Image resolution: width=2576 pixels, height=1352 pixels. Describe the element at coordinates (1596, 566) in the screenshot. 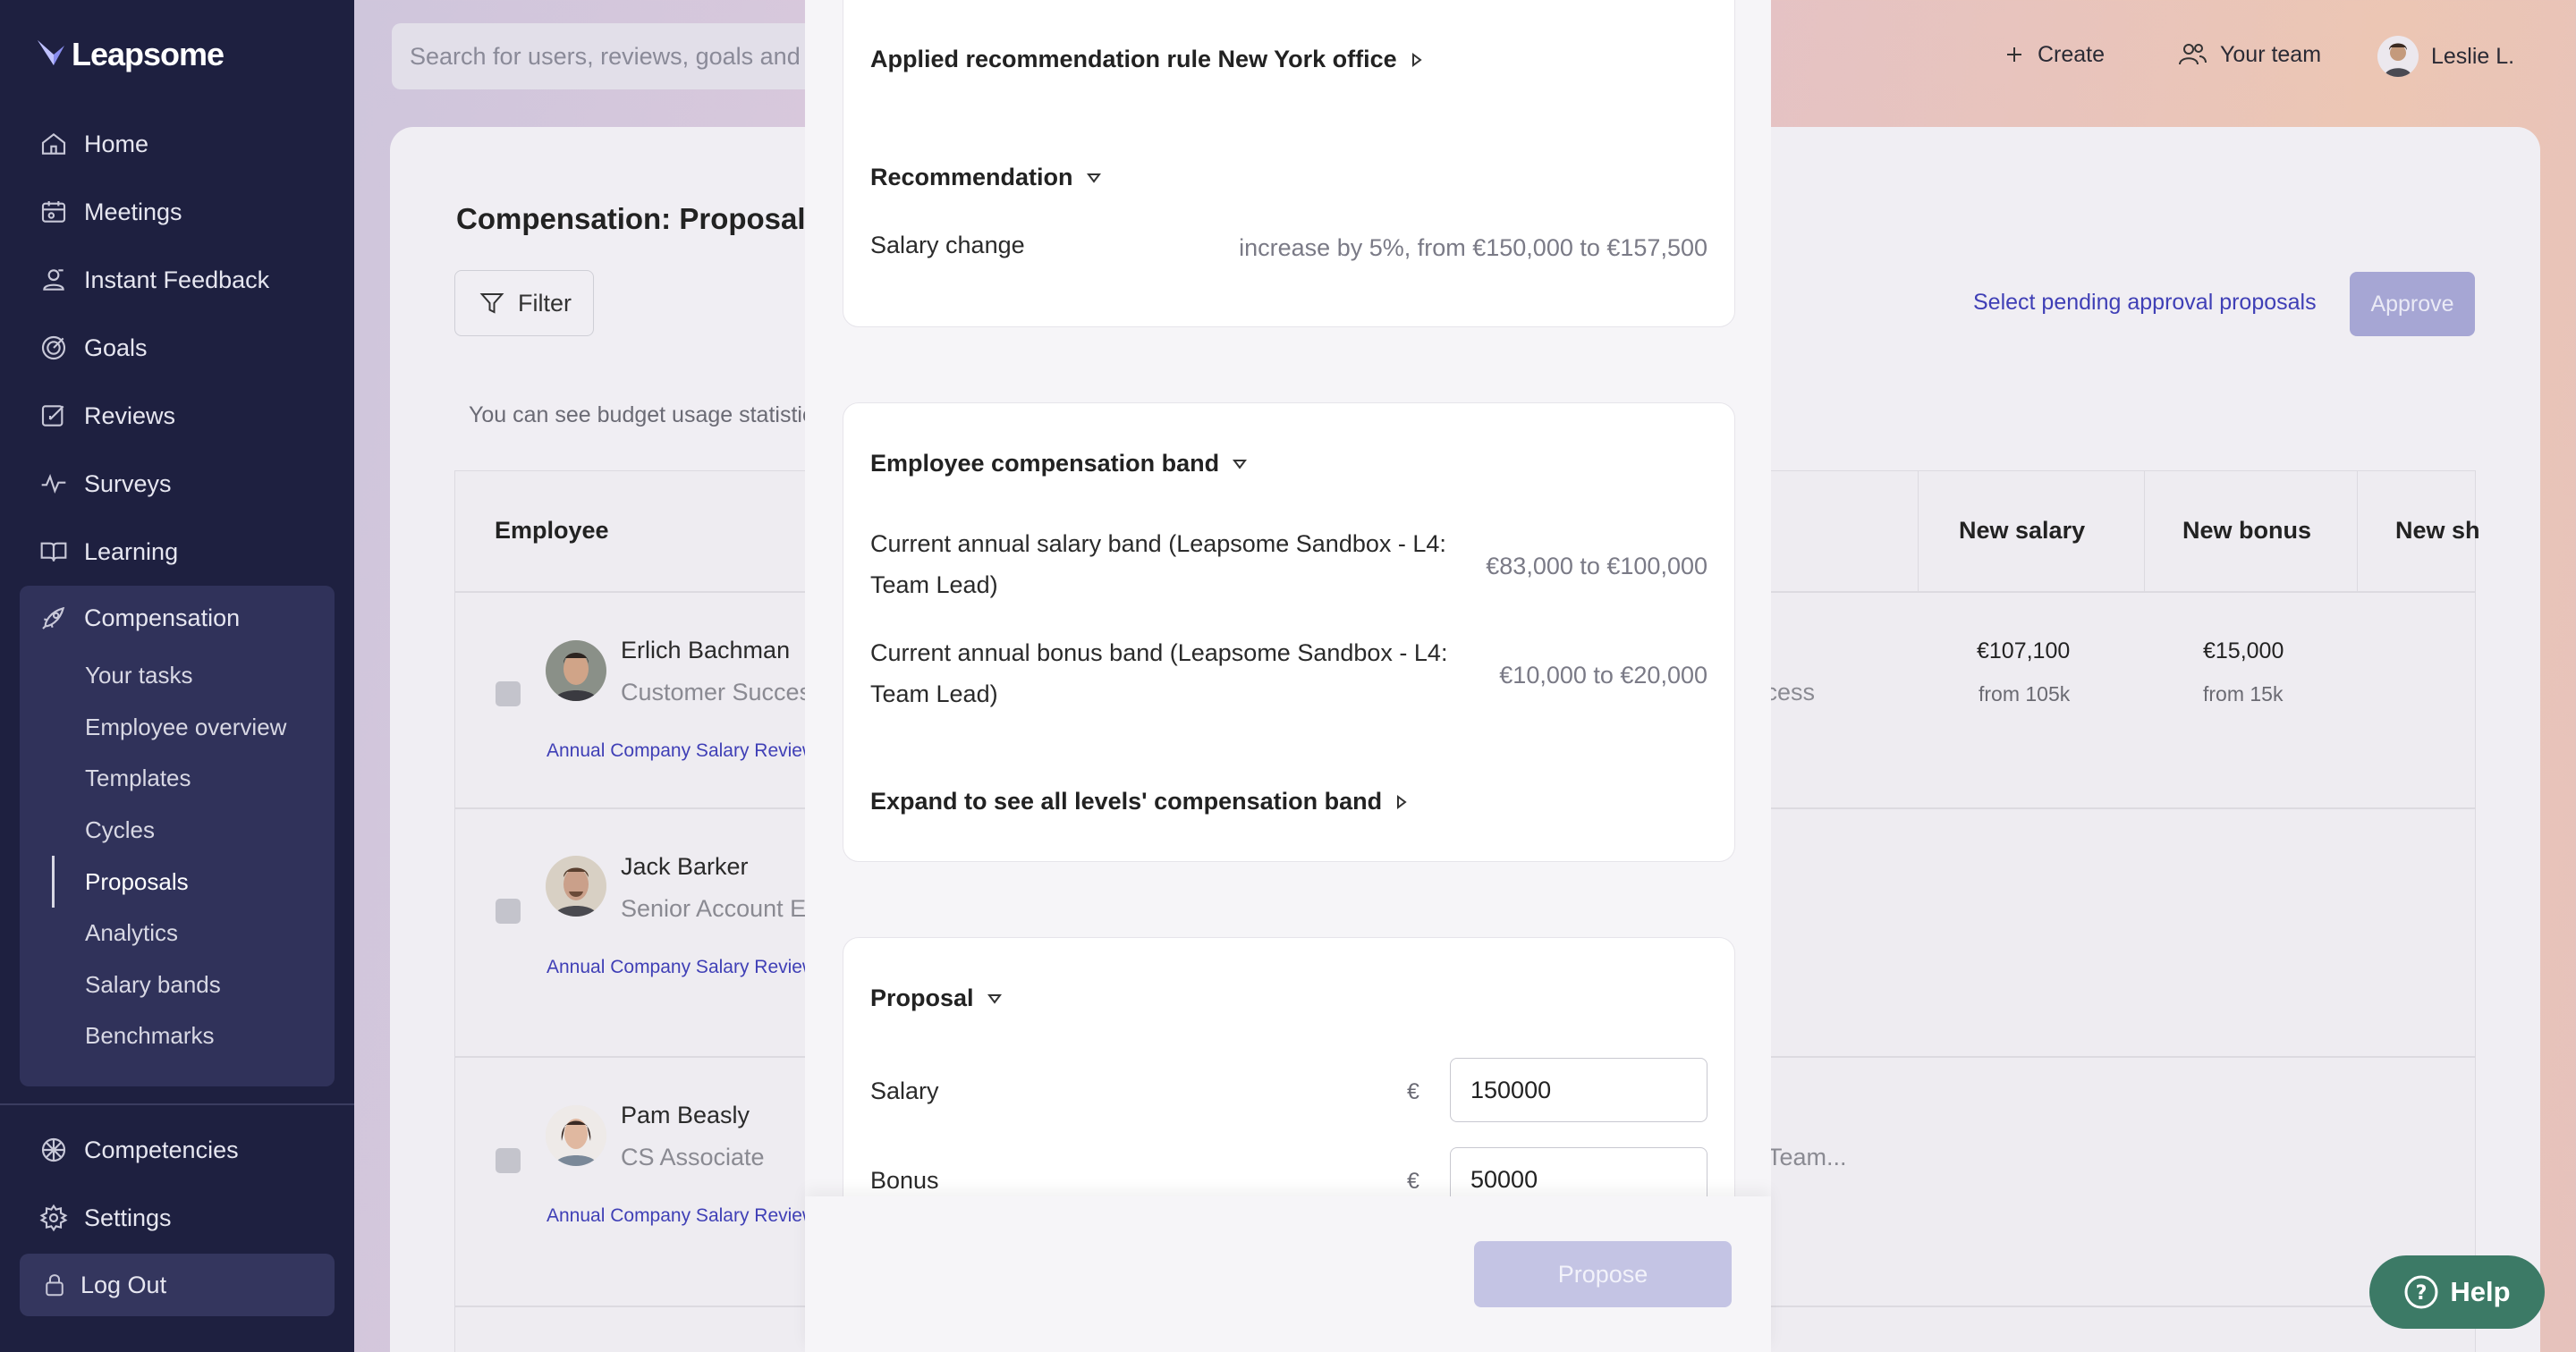

I see `salary-band-value: €83,000 to €100,000` at that location.